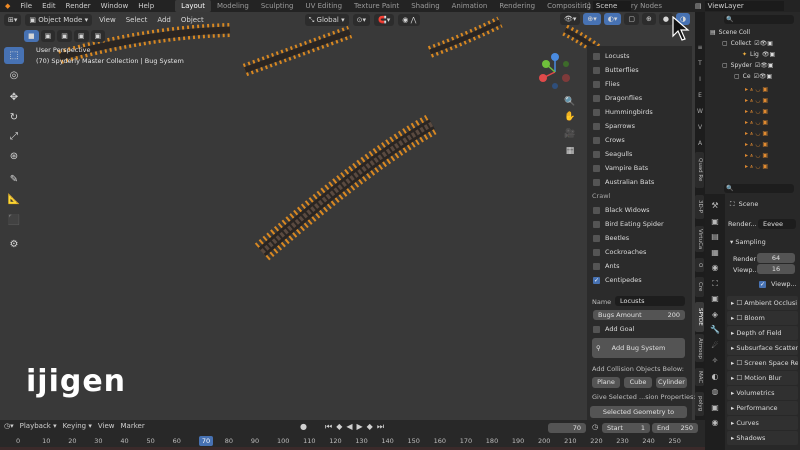 The height and width of the screenshot is (450, 800). Describe the element at coordinates (762, 348) in the screenshot. I see `panel-subsurface: ▸ Subsurface Scatteri` at that location.